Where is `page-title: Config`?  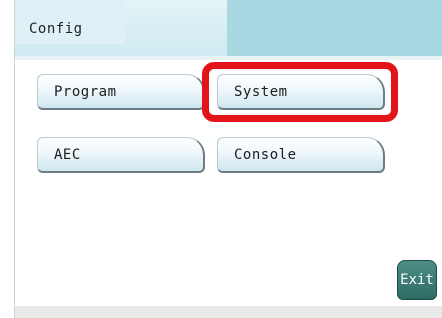
page-title: Config is located at coordinates (56, 29).